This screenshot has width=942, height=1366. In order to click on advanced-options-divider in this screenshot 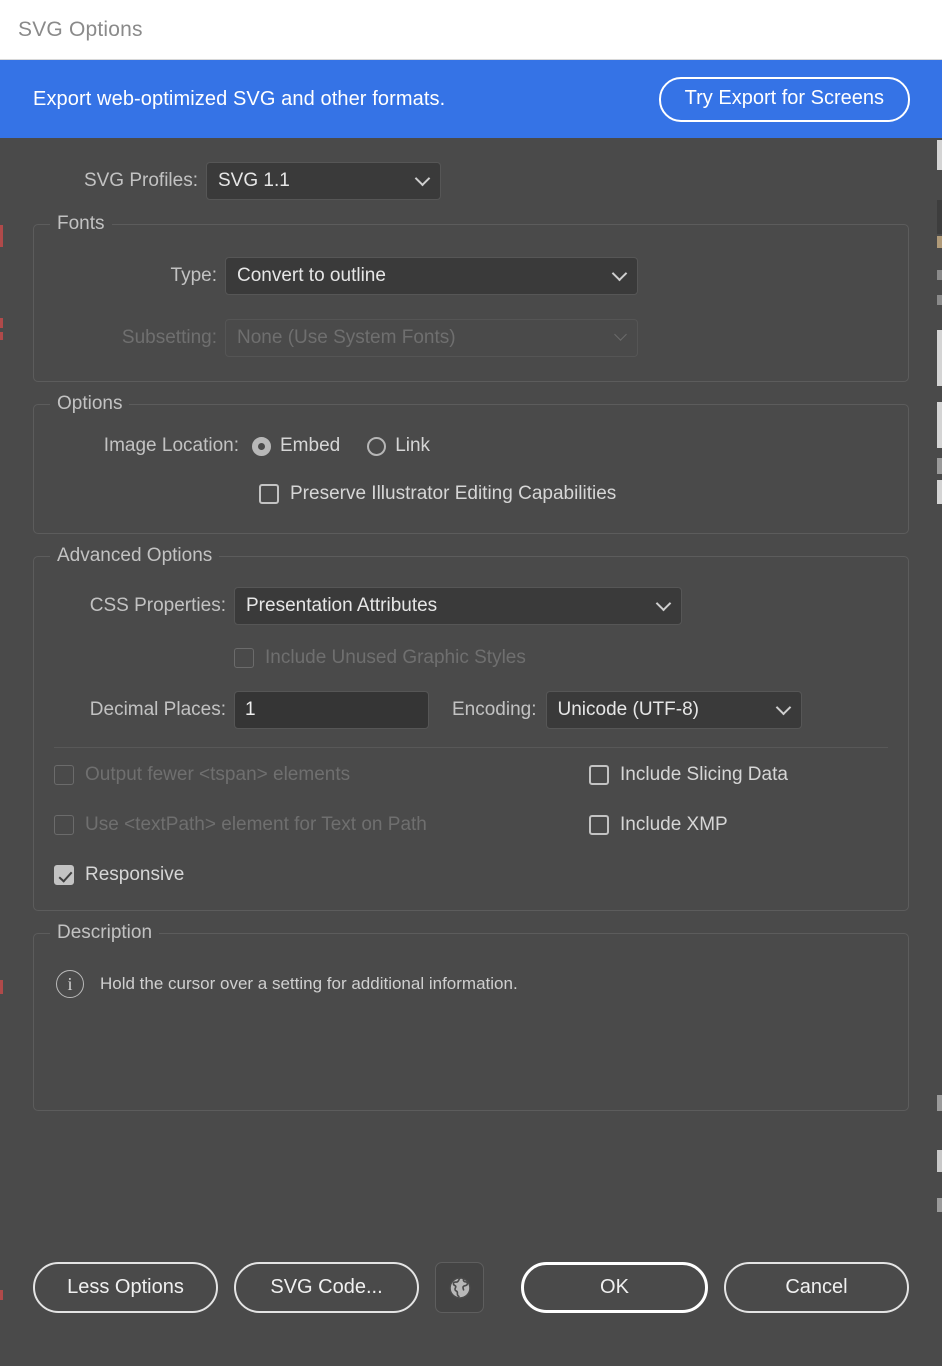, I will do `click(471, 747)`.